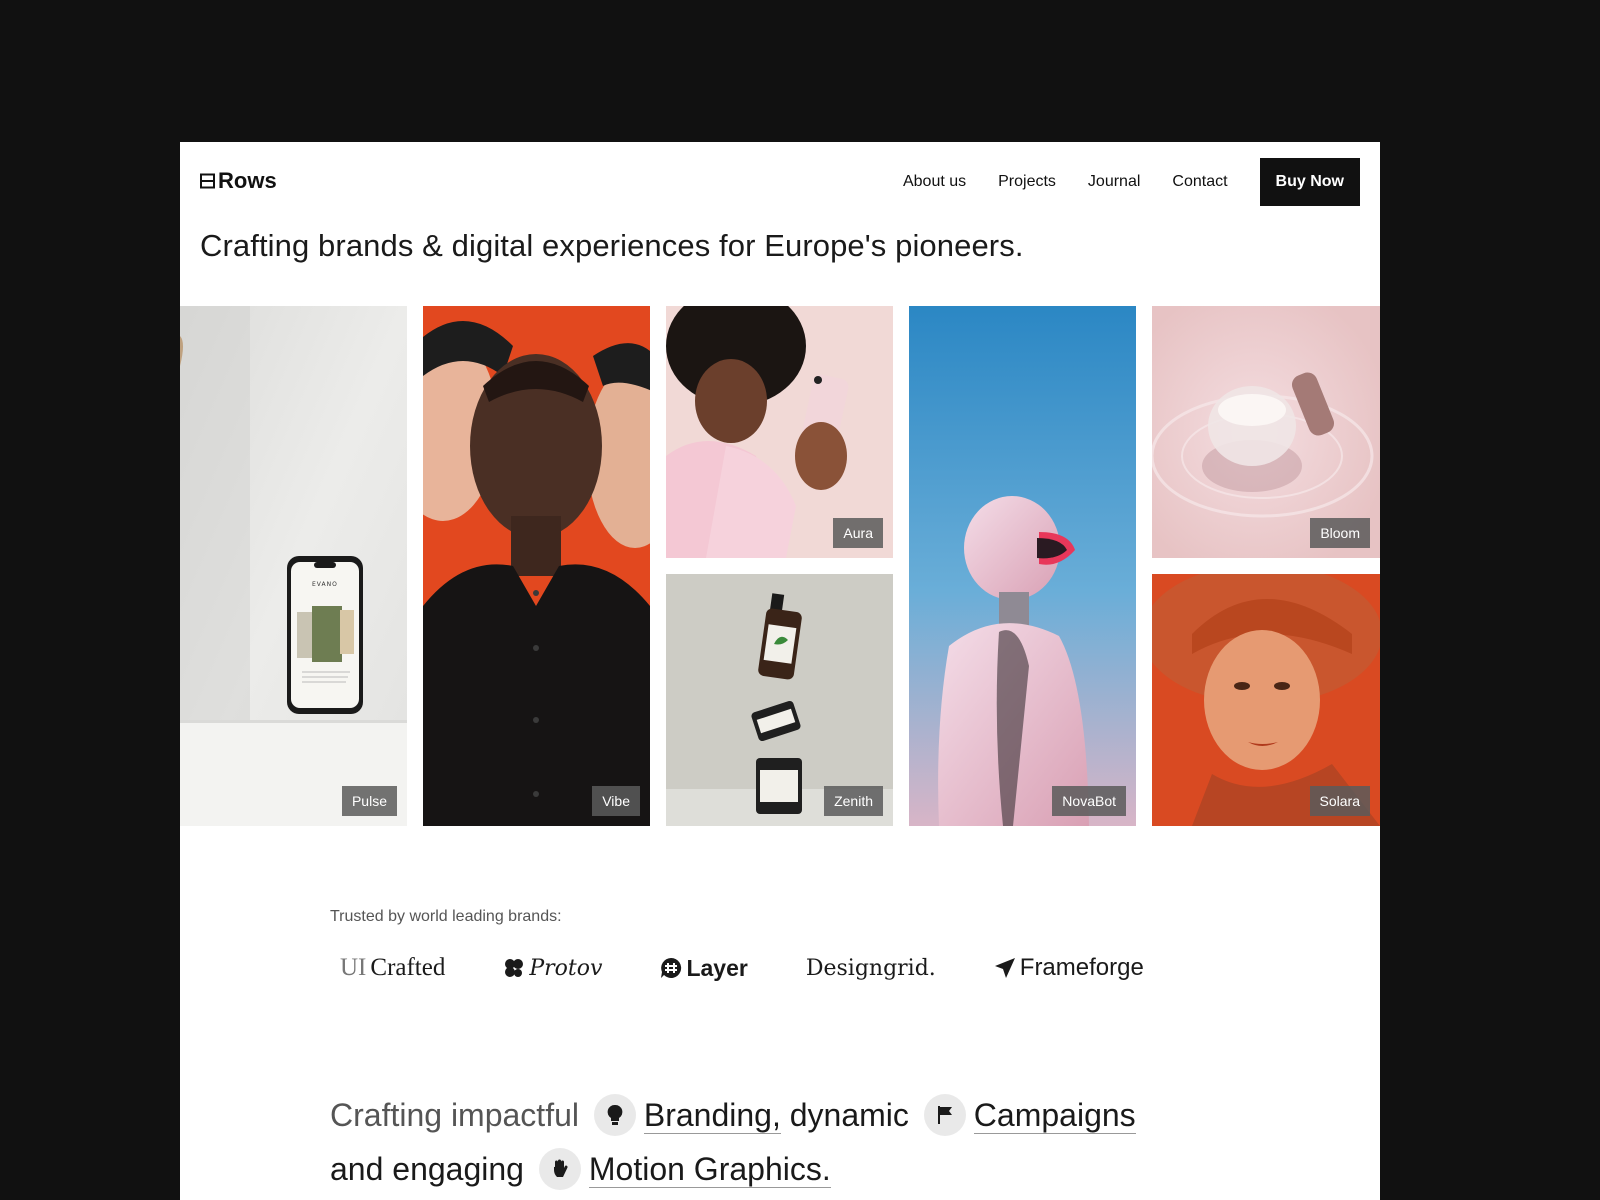  I want to click on logo: Rows, so click(238, 181).